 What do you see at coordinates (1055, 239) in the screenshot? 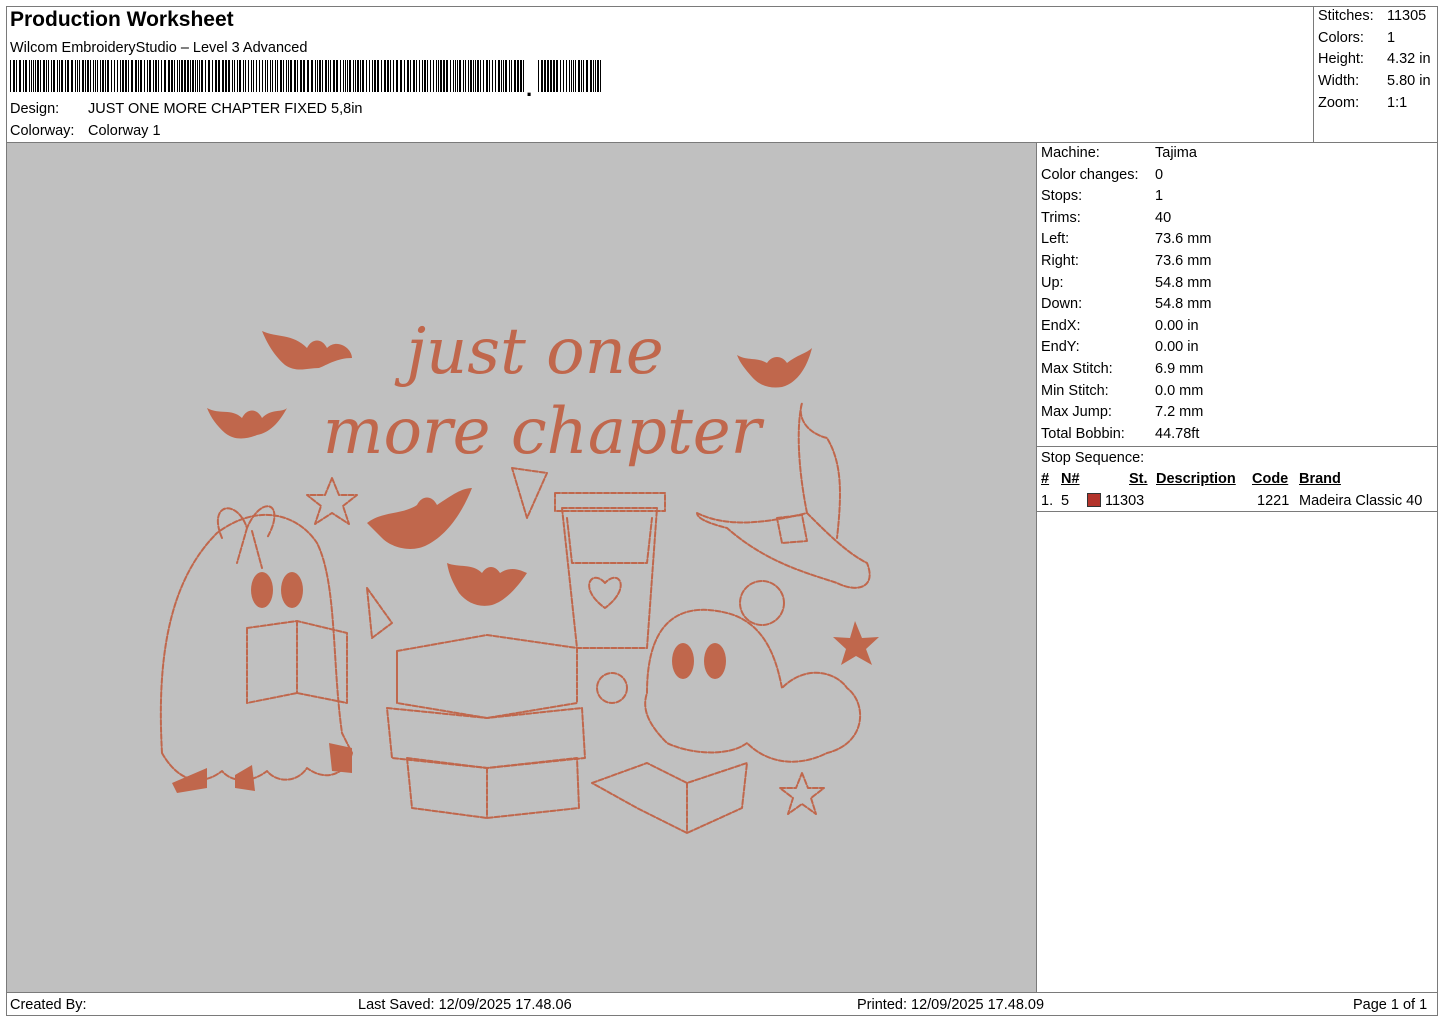
I see `info-label: Left:` at bounding box center [1055, 239].